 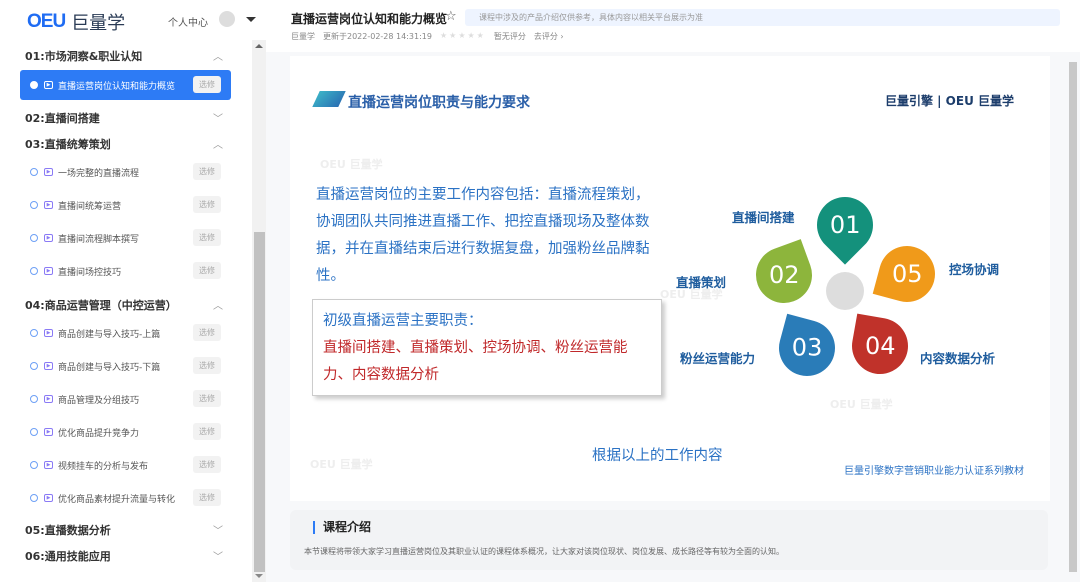 What do you see at coordinates (103, 466) in the screenshot?
I see `lesson-label: 视频挂车的分析与发布` at bounding box center [103, 466].